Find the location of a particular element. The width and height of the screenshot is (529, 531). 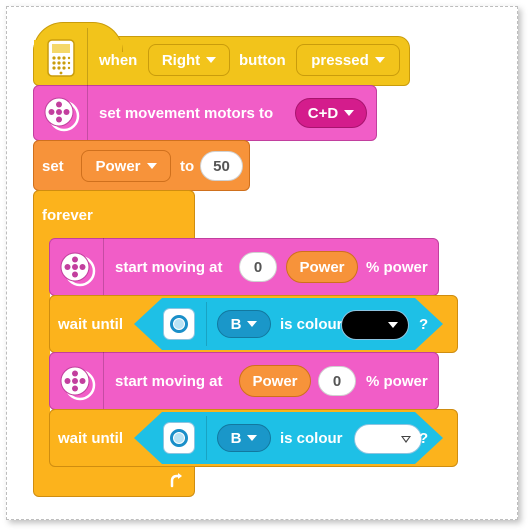

hub-icon-box is located at coordinates (60, 57).